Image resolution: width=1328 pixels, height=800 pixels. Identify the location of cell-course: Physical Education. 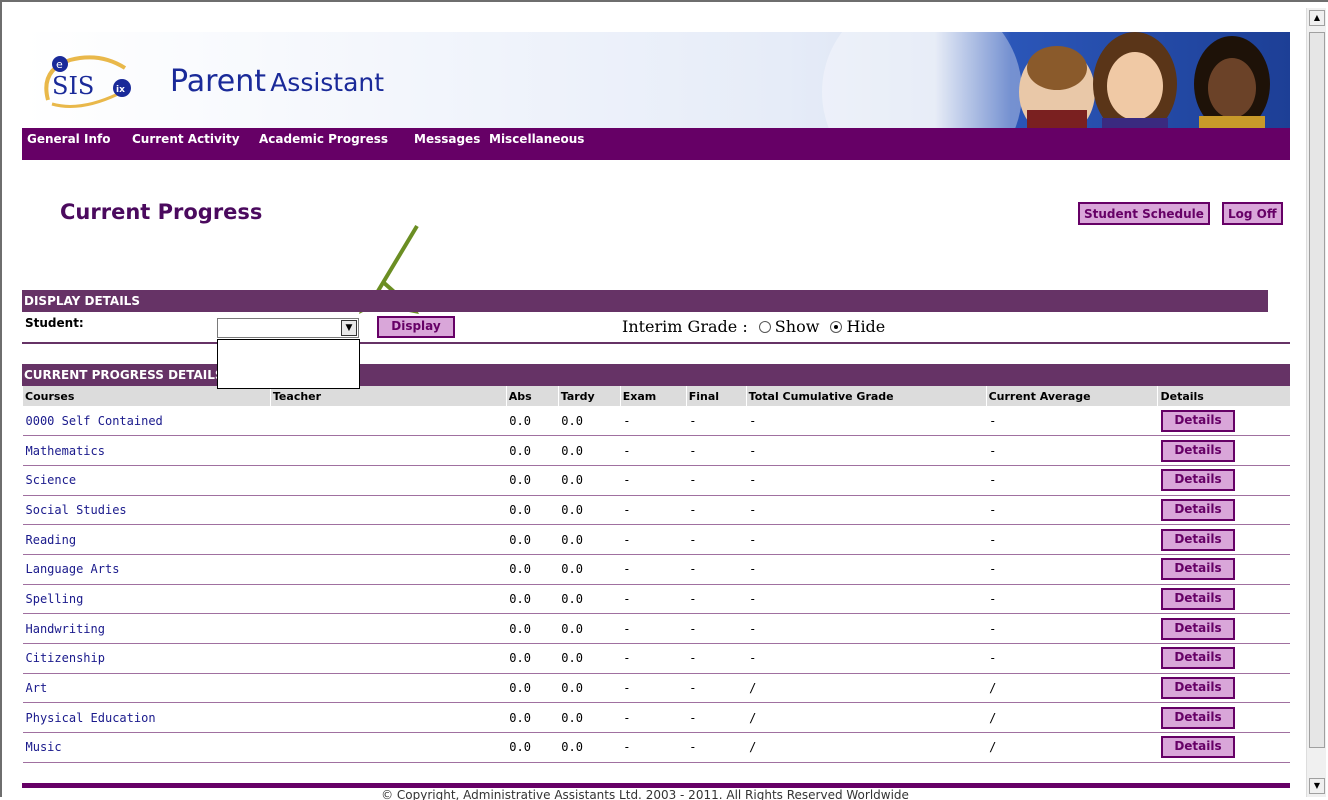
(146, 718).